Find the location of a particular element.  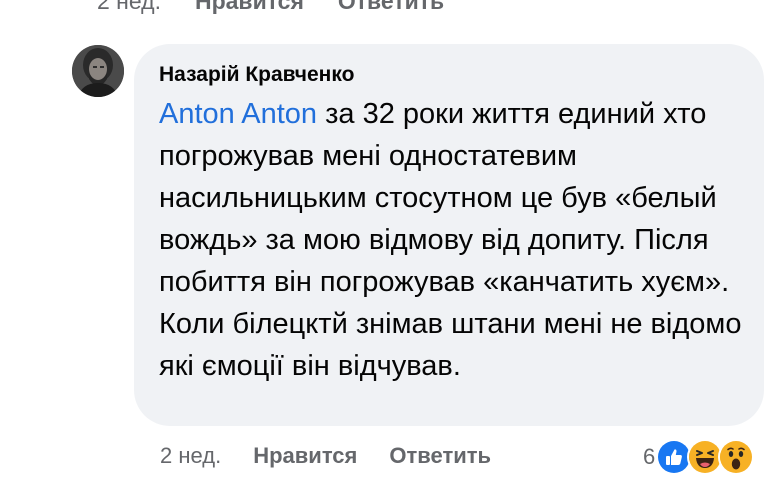

avatar-photo is located at coordinates (98, 71).